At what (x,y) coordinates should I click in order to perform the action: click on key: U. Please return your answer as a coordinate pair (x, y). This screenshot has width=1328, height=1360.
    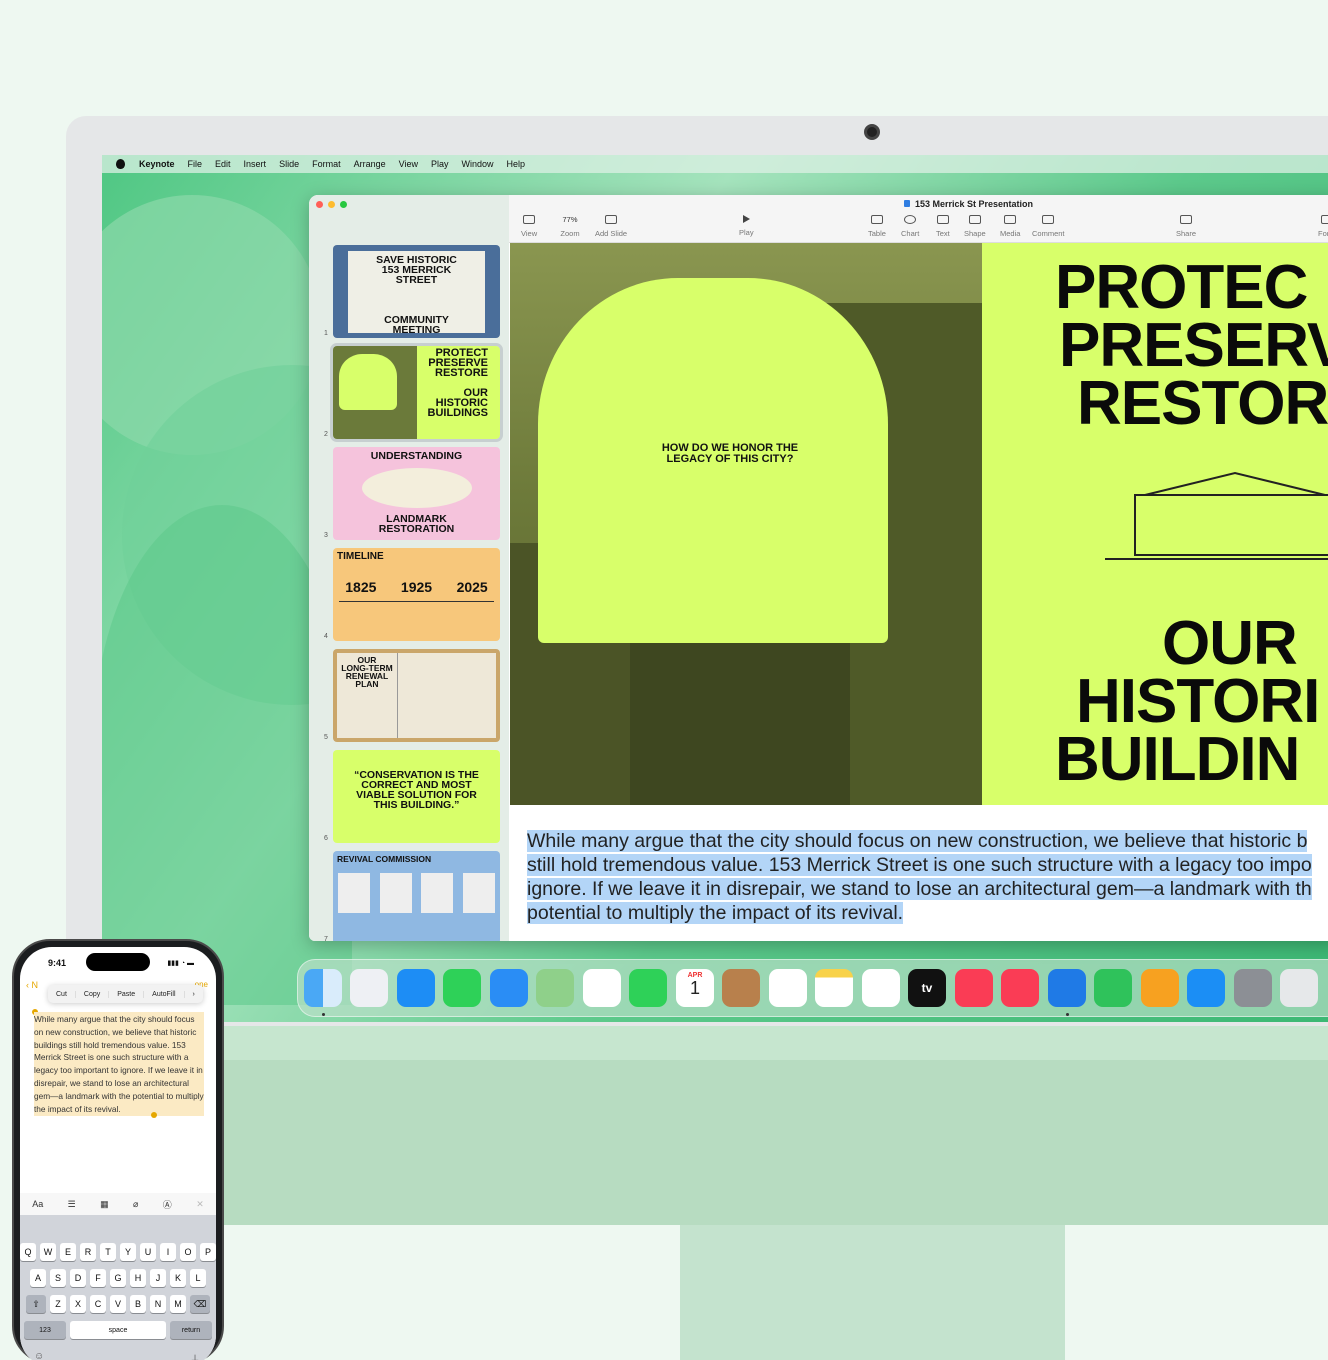
    Looking at the image, I should click on (148, 1252).